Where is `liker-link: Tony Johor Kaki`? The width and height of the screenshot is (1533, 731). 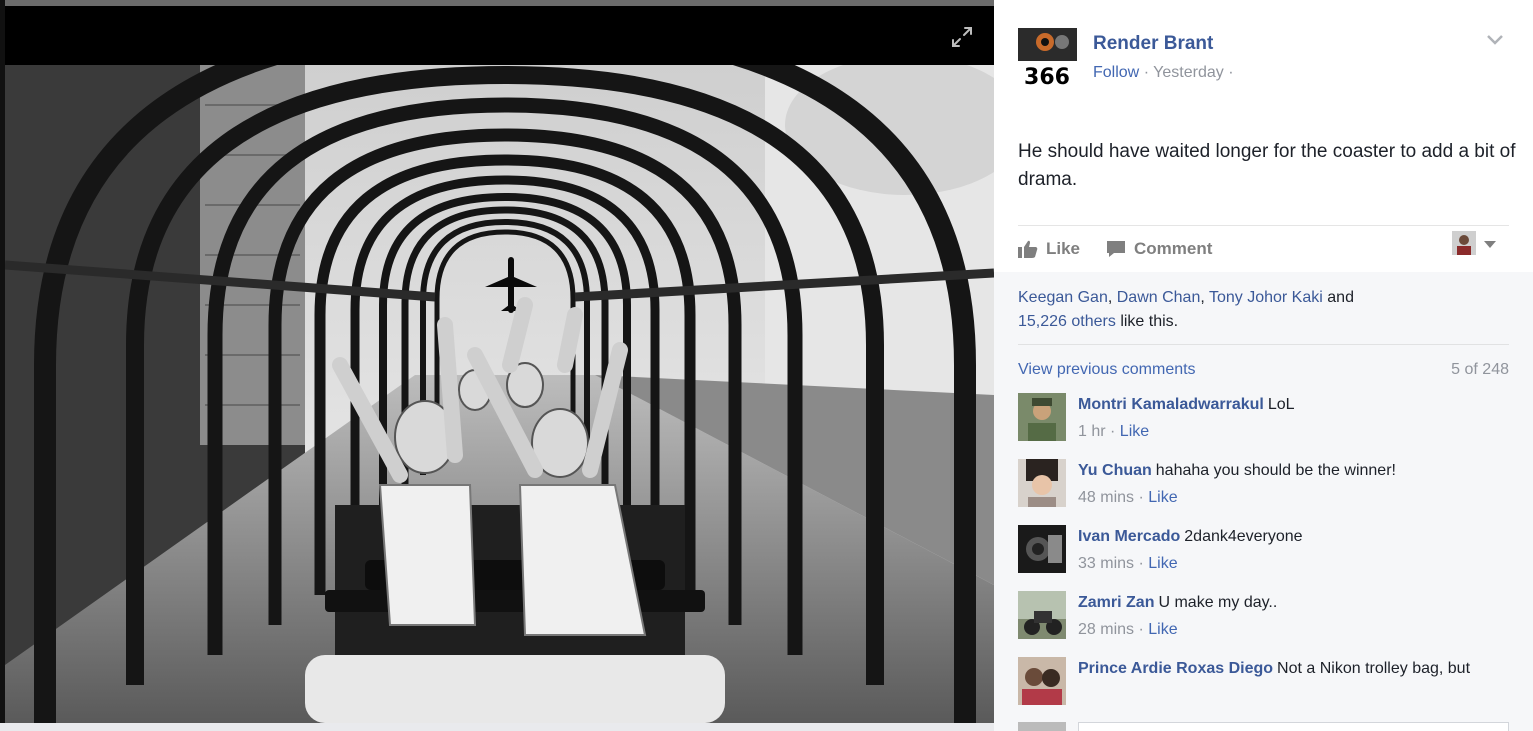 liker-link: Tony Johor Kaki is located at coordinates (1266, 297).